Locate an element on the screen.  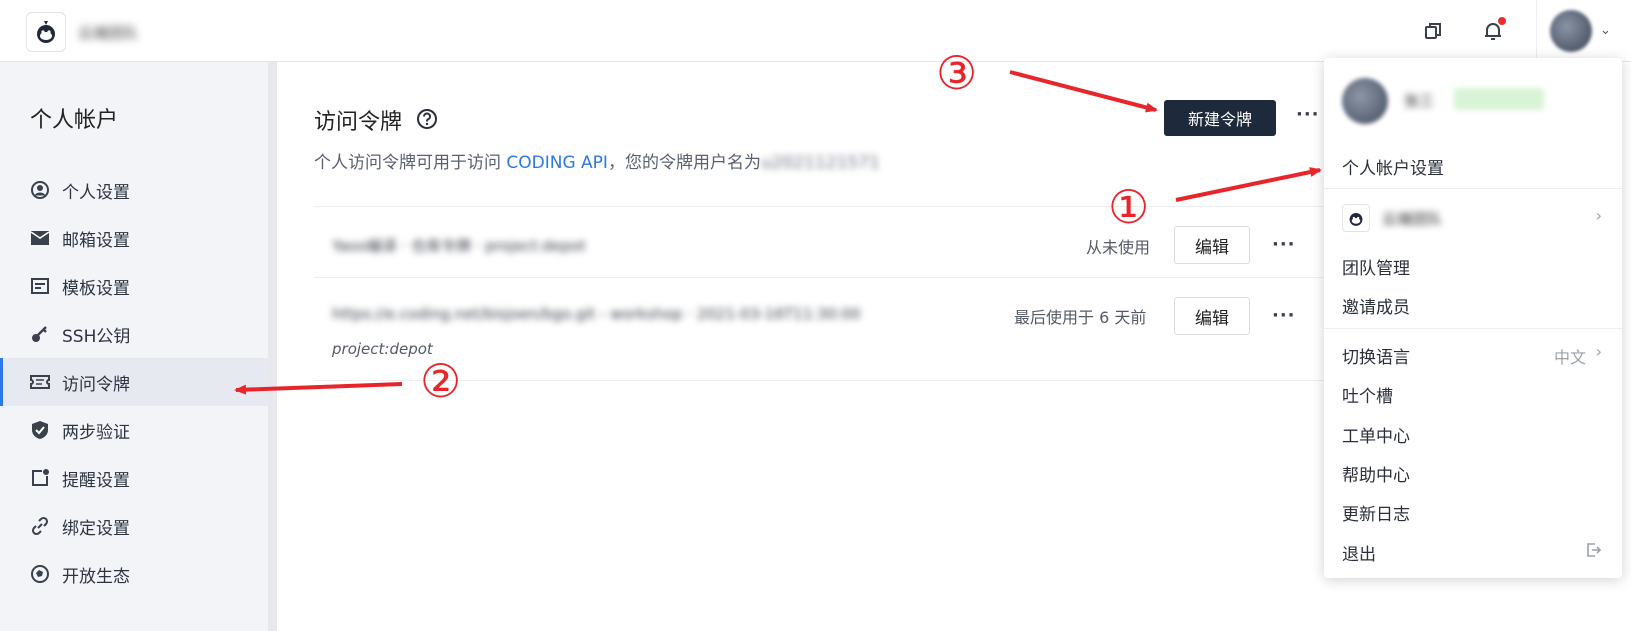
sidebar-item-binding: 绑定设置 is located at coordinates (134, 526).